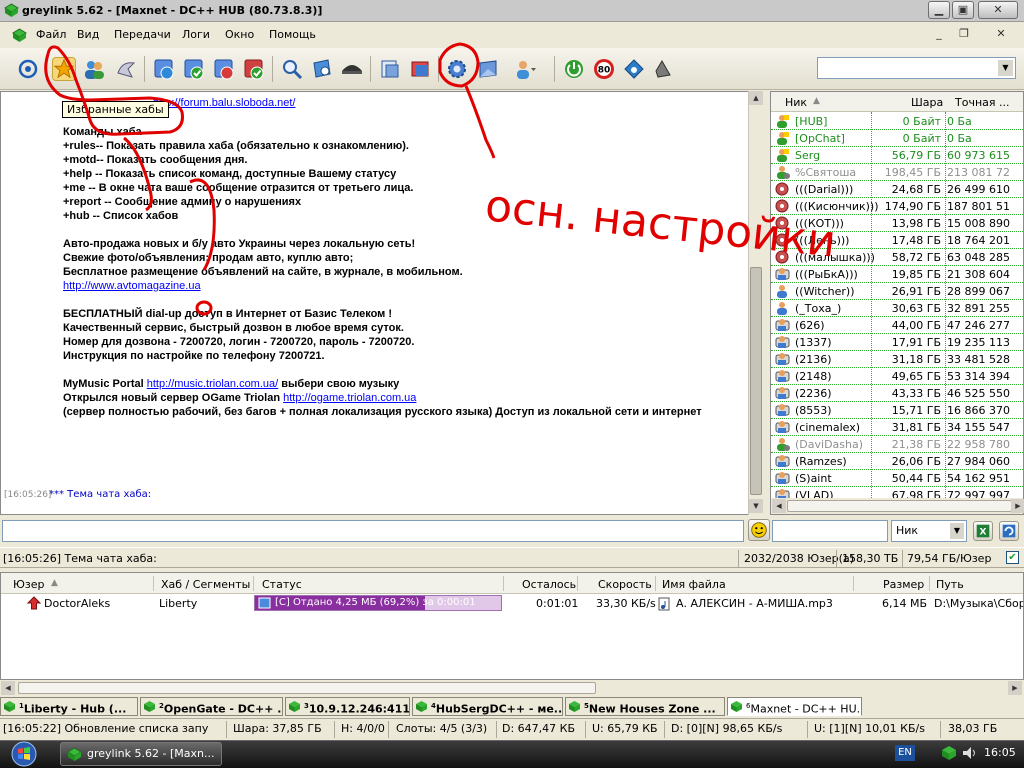 The height and width of the screenshot is (768, 1024). Describe the element at coordinates (897, 478) in the screenshot. I see `list-item: (S)aint 50,44 ГБ 54 162 951` at that location.